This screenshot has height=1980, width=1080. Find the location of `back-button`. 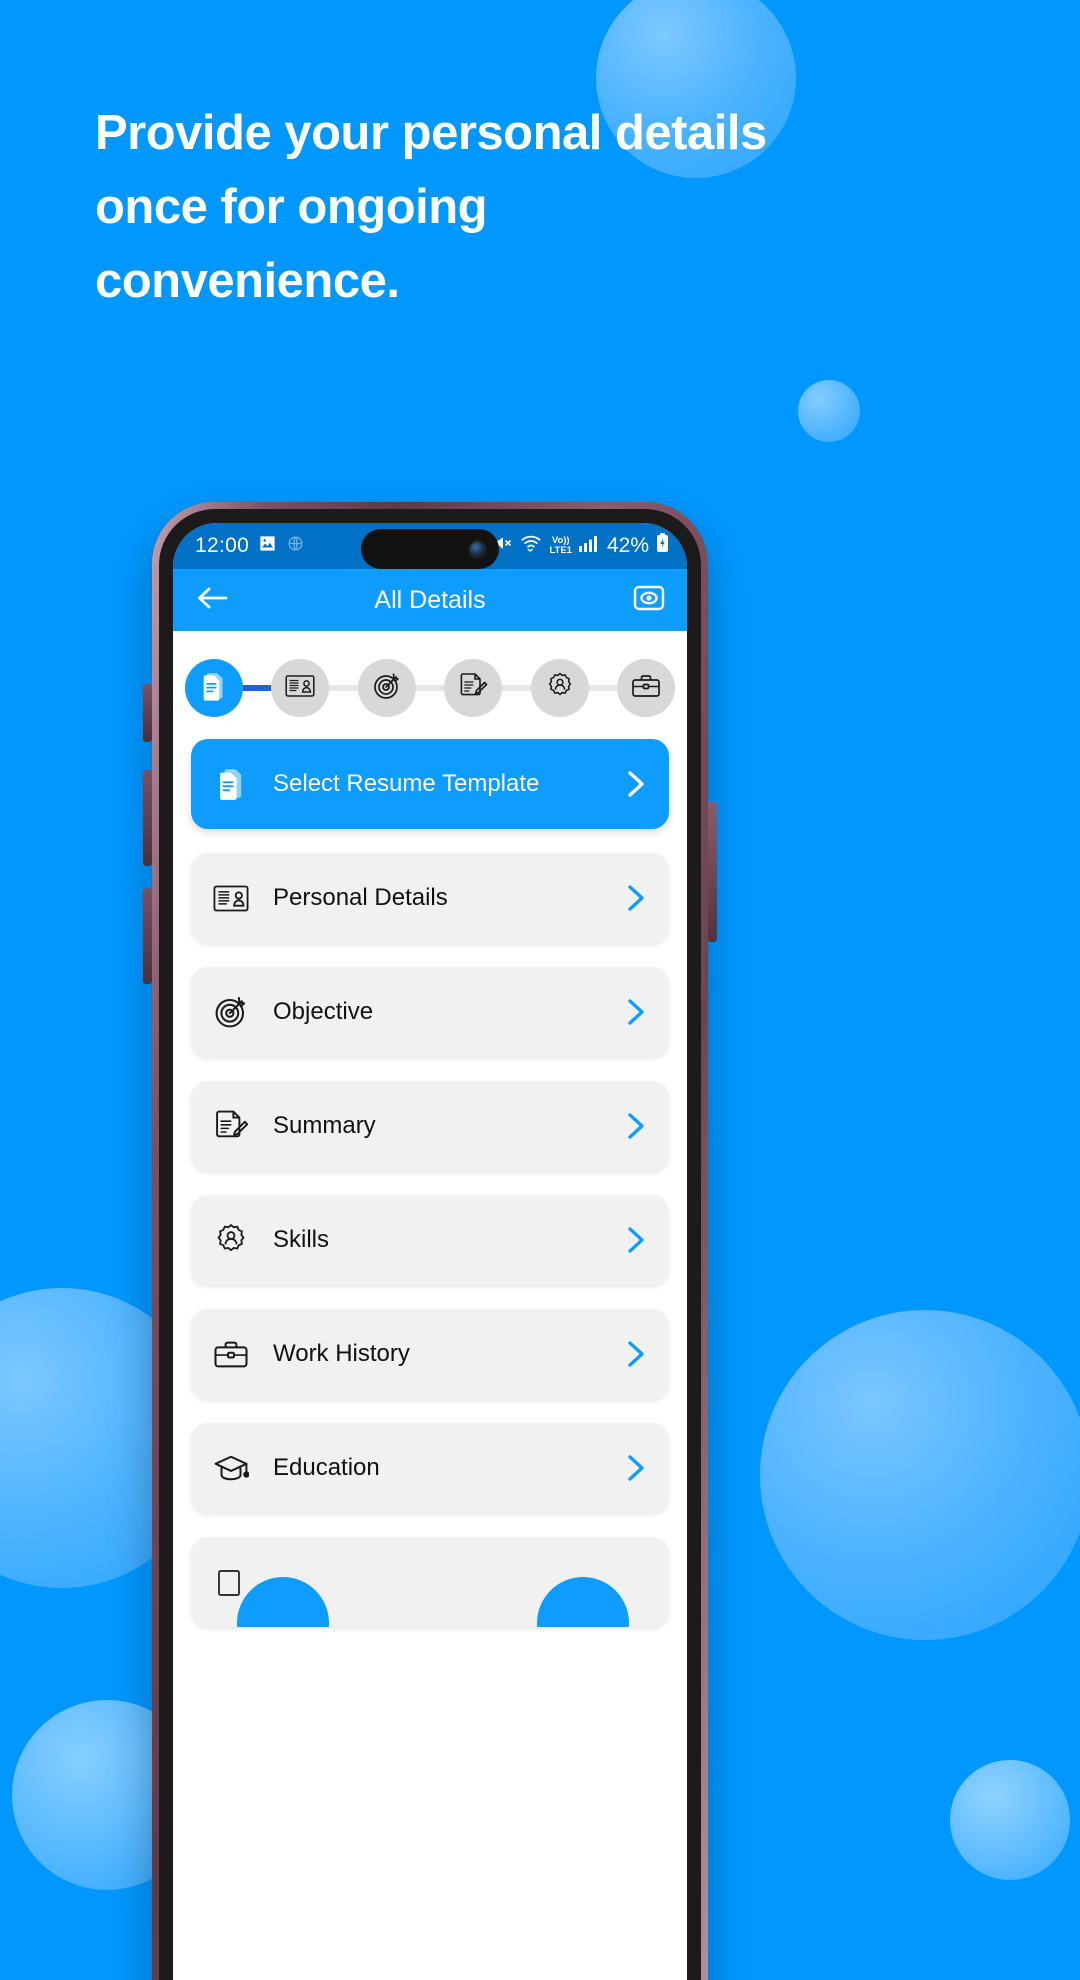

back-button is located at coordinates (212, 600).